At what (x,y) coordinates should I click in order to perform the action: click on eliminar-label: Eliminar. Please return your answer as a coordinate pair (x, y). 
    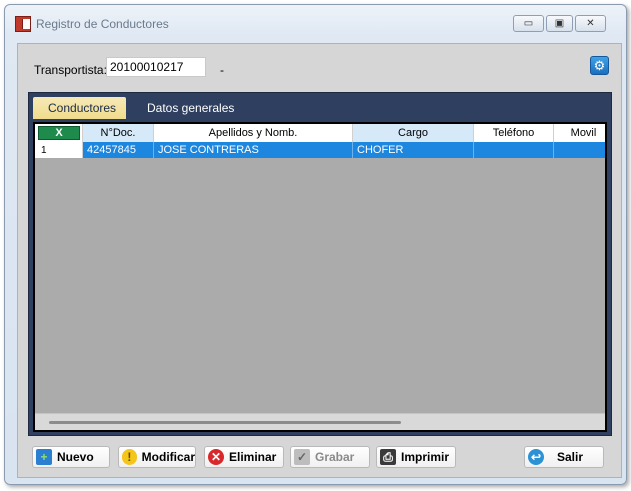
    Looking at the image, I should click on (253, 457).